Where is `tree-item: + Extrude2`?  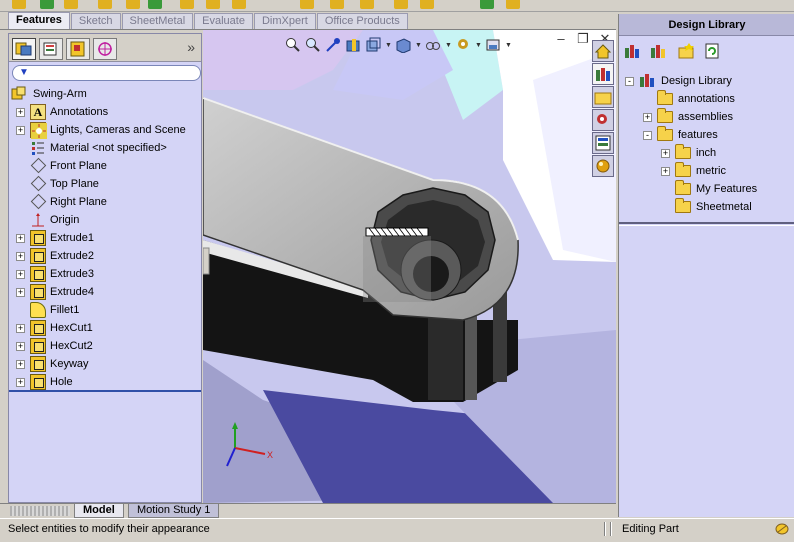
tree-item: + Extrude2 is located at coordinates (105, 256).